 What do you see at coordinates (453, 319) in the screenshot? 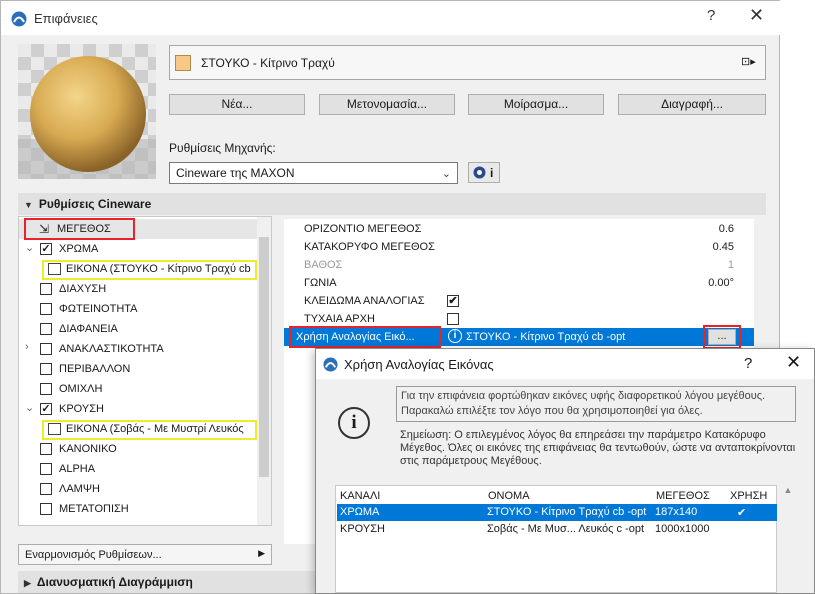
I see `random-origin-checkbox` at bounding box center [453, 319].